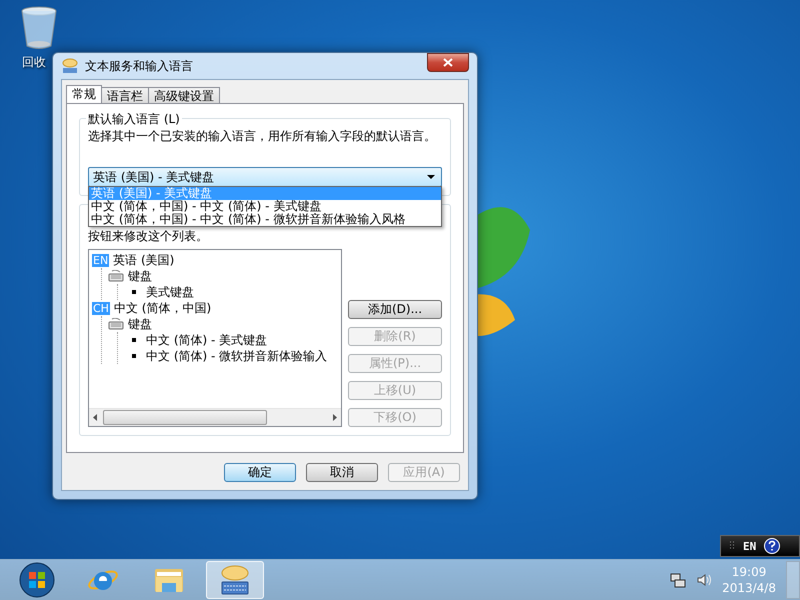  What do you see at coordinates (70, 66) in the screenshot?
I see `keyboard-speech-icon` at bounding box center [70, 66].